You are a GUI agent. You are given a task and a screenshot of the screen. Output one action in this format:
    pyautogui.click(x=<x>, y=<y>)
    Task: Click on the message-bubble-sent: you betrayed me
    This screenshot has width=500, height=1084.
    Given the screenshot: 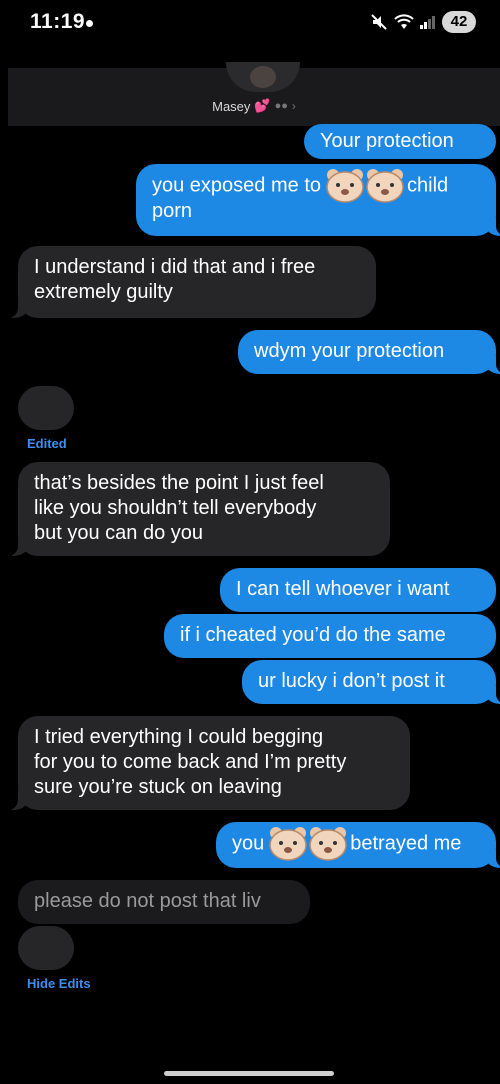 What is the action you would take?
    pyautogui.click(x=358, y=845)
    